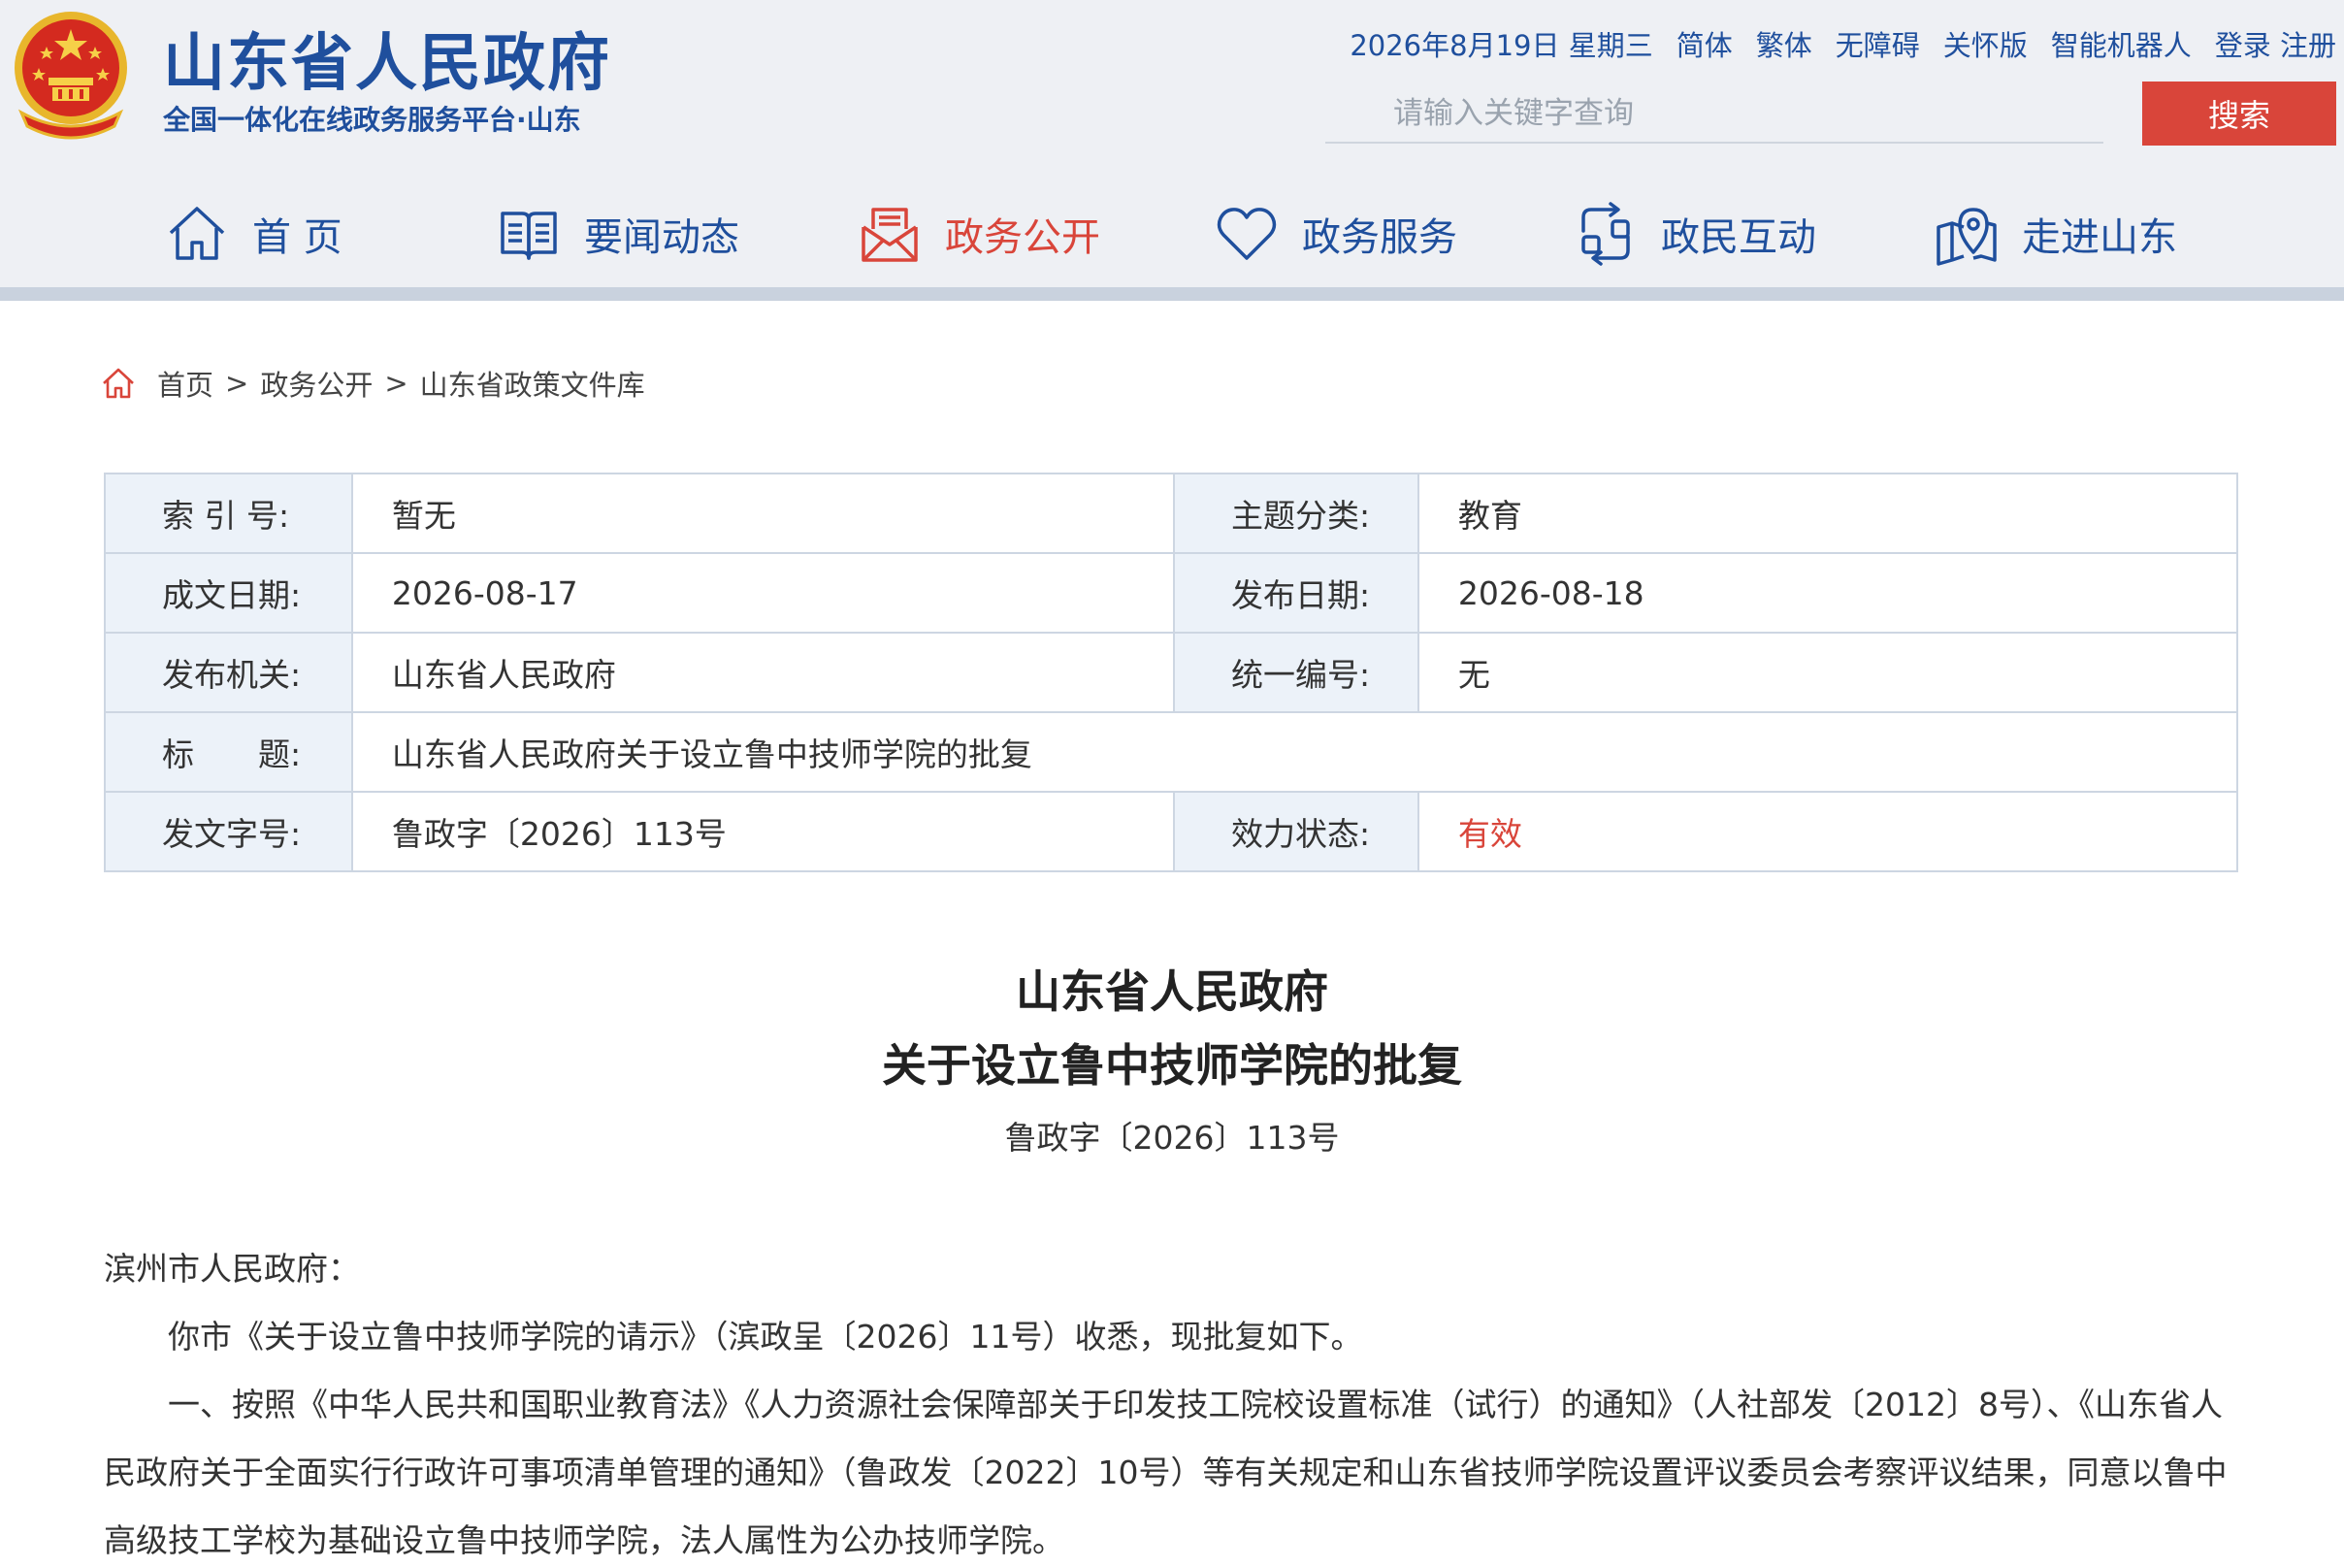 Image resolution: width=2344 pixels, height=1568 pixels. What do you see at coordinates (763, 593) in the screenshot?
I see `written-date-value: 2026-08-17` at bounding box center [763, 593].